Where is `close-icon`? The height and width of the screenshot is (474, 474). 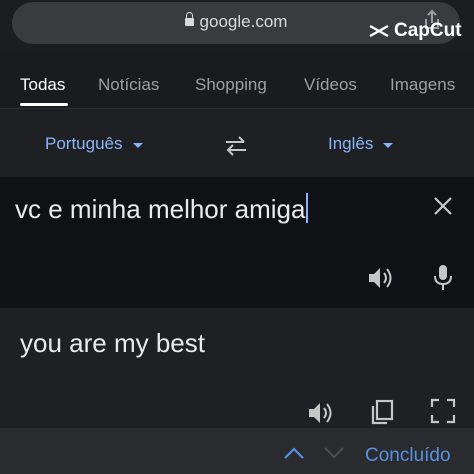 close-icon is located at coordinates (443, 206).